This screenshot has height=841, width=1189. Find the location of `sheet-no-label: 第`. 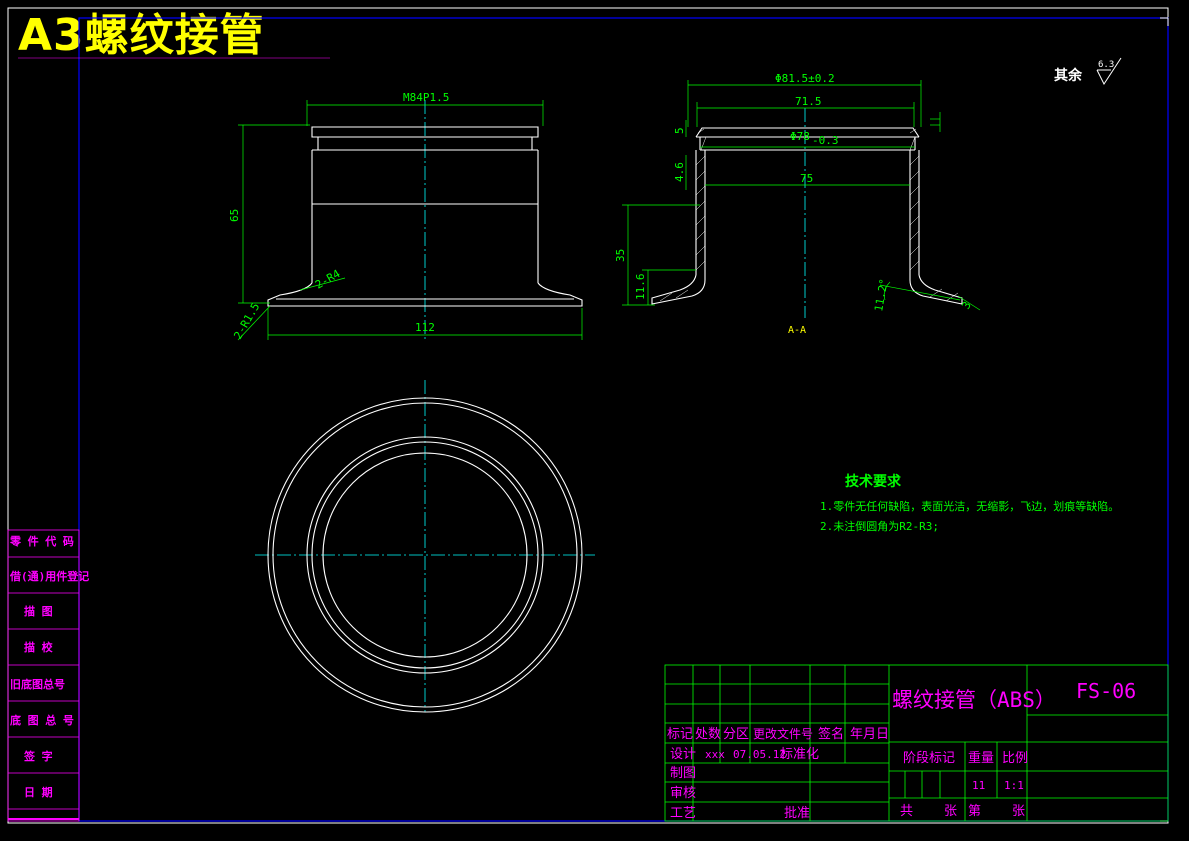

sheet-no-label: 第 is located at coordinates (974, 811).